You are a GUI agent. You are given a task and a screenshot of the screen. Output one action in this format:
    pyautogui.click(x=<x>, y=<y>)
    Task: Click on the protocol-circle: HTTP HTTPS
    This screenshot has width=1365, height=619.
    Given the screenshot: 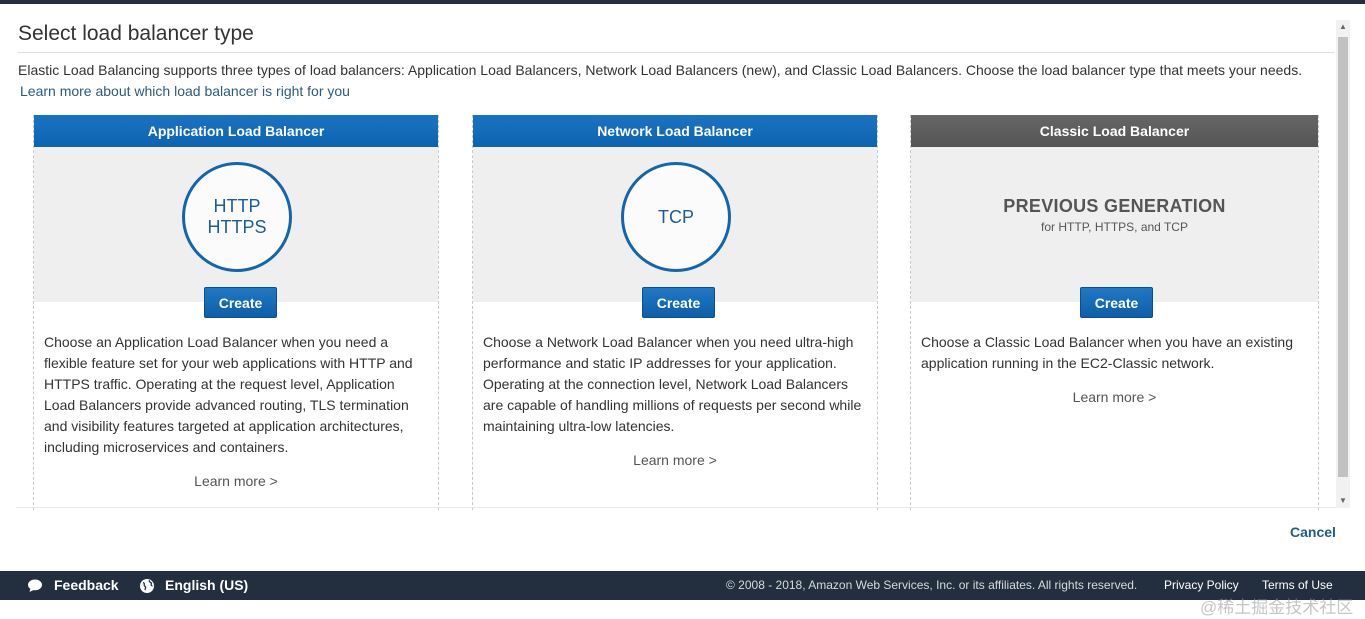 What is the action you would take?
    pyautogui.click(x=237, y=217)
    